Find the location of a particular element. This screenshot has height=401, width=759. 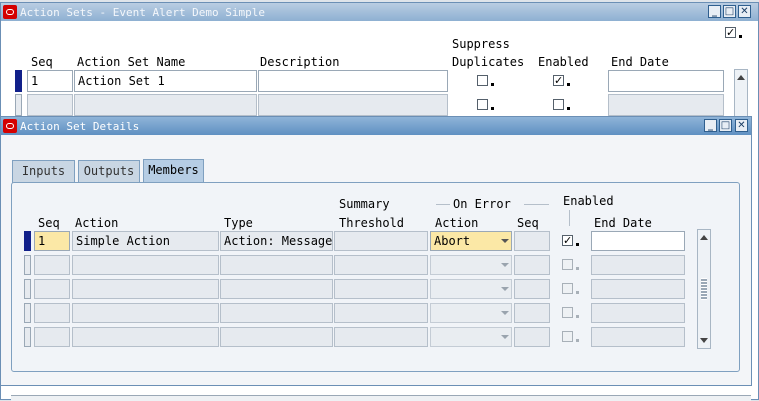

bottom-strip is located at coordinates (381, 398).